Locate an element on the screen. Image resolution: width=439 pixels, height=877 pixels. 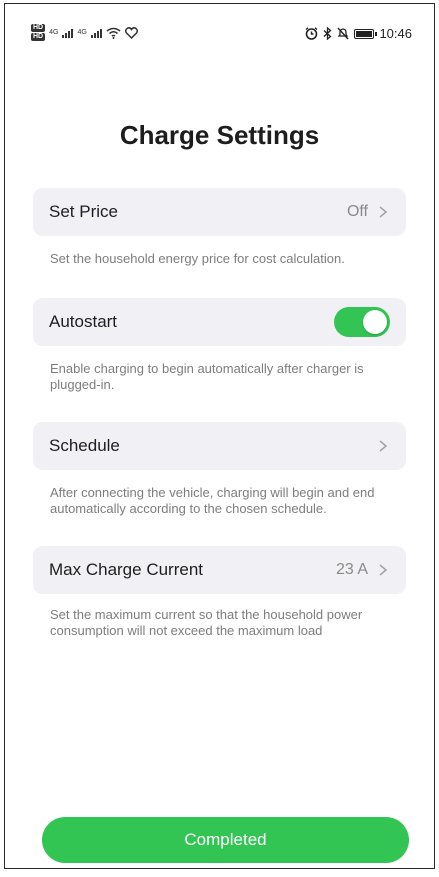
battery-icon is located at coordinates (366, 33).